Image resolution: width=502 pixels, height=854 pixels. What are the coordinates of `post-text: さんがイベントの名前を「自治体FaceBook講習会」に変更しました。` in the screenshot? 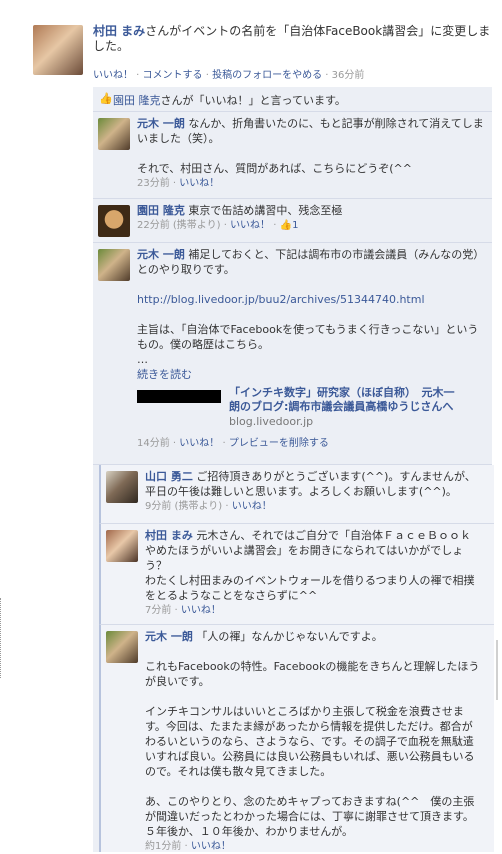 It's located at (292, 38).